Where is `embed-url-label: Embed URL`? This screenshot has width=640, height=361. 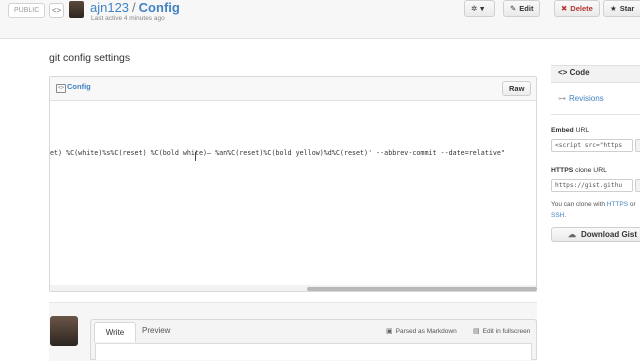
embed-url-label: Embed URL is located at coordinates (570, 130).